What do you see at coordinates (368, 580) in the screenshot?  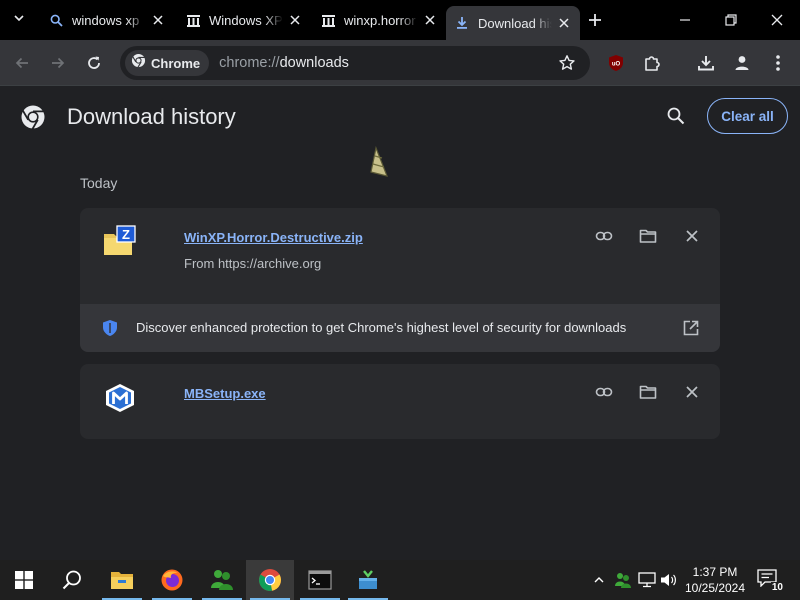 I see `app-installer-icon` at bounding box center [368, 580].